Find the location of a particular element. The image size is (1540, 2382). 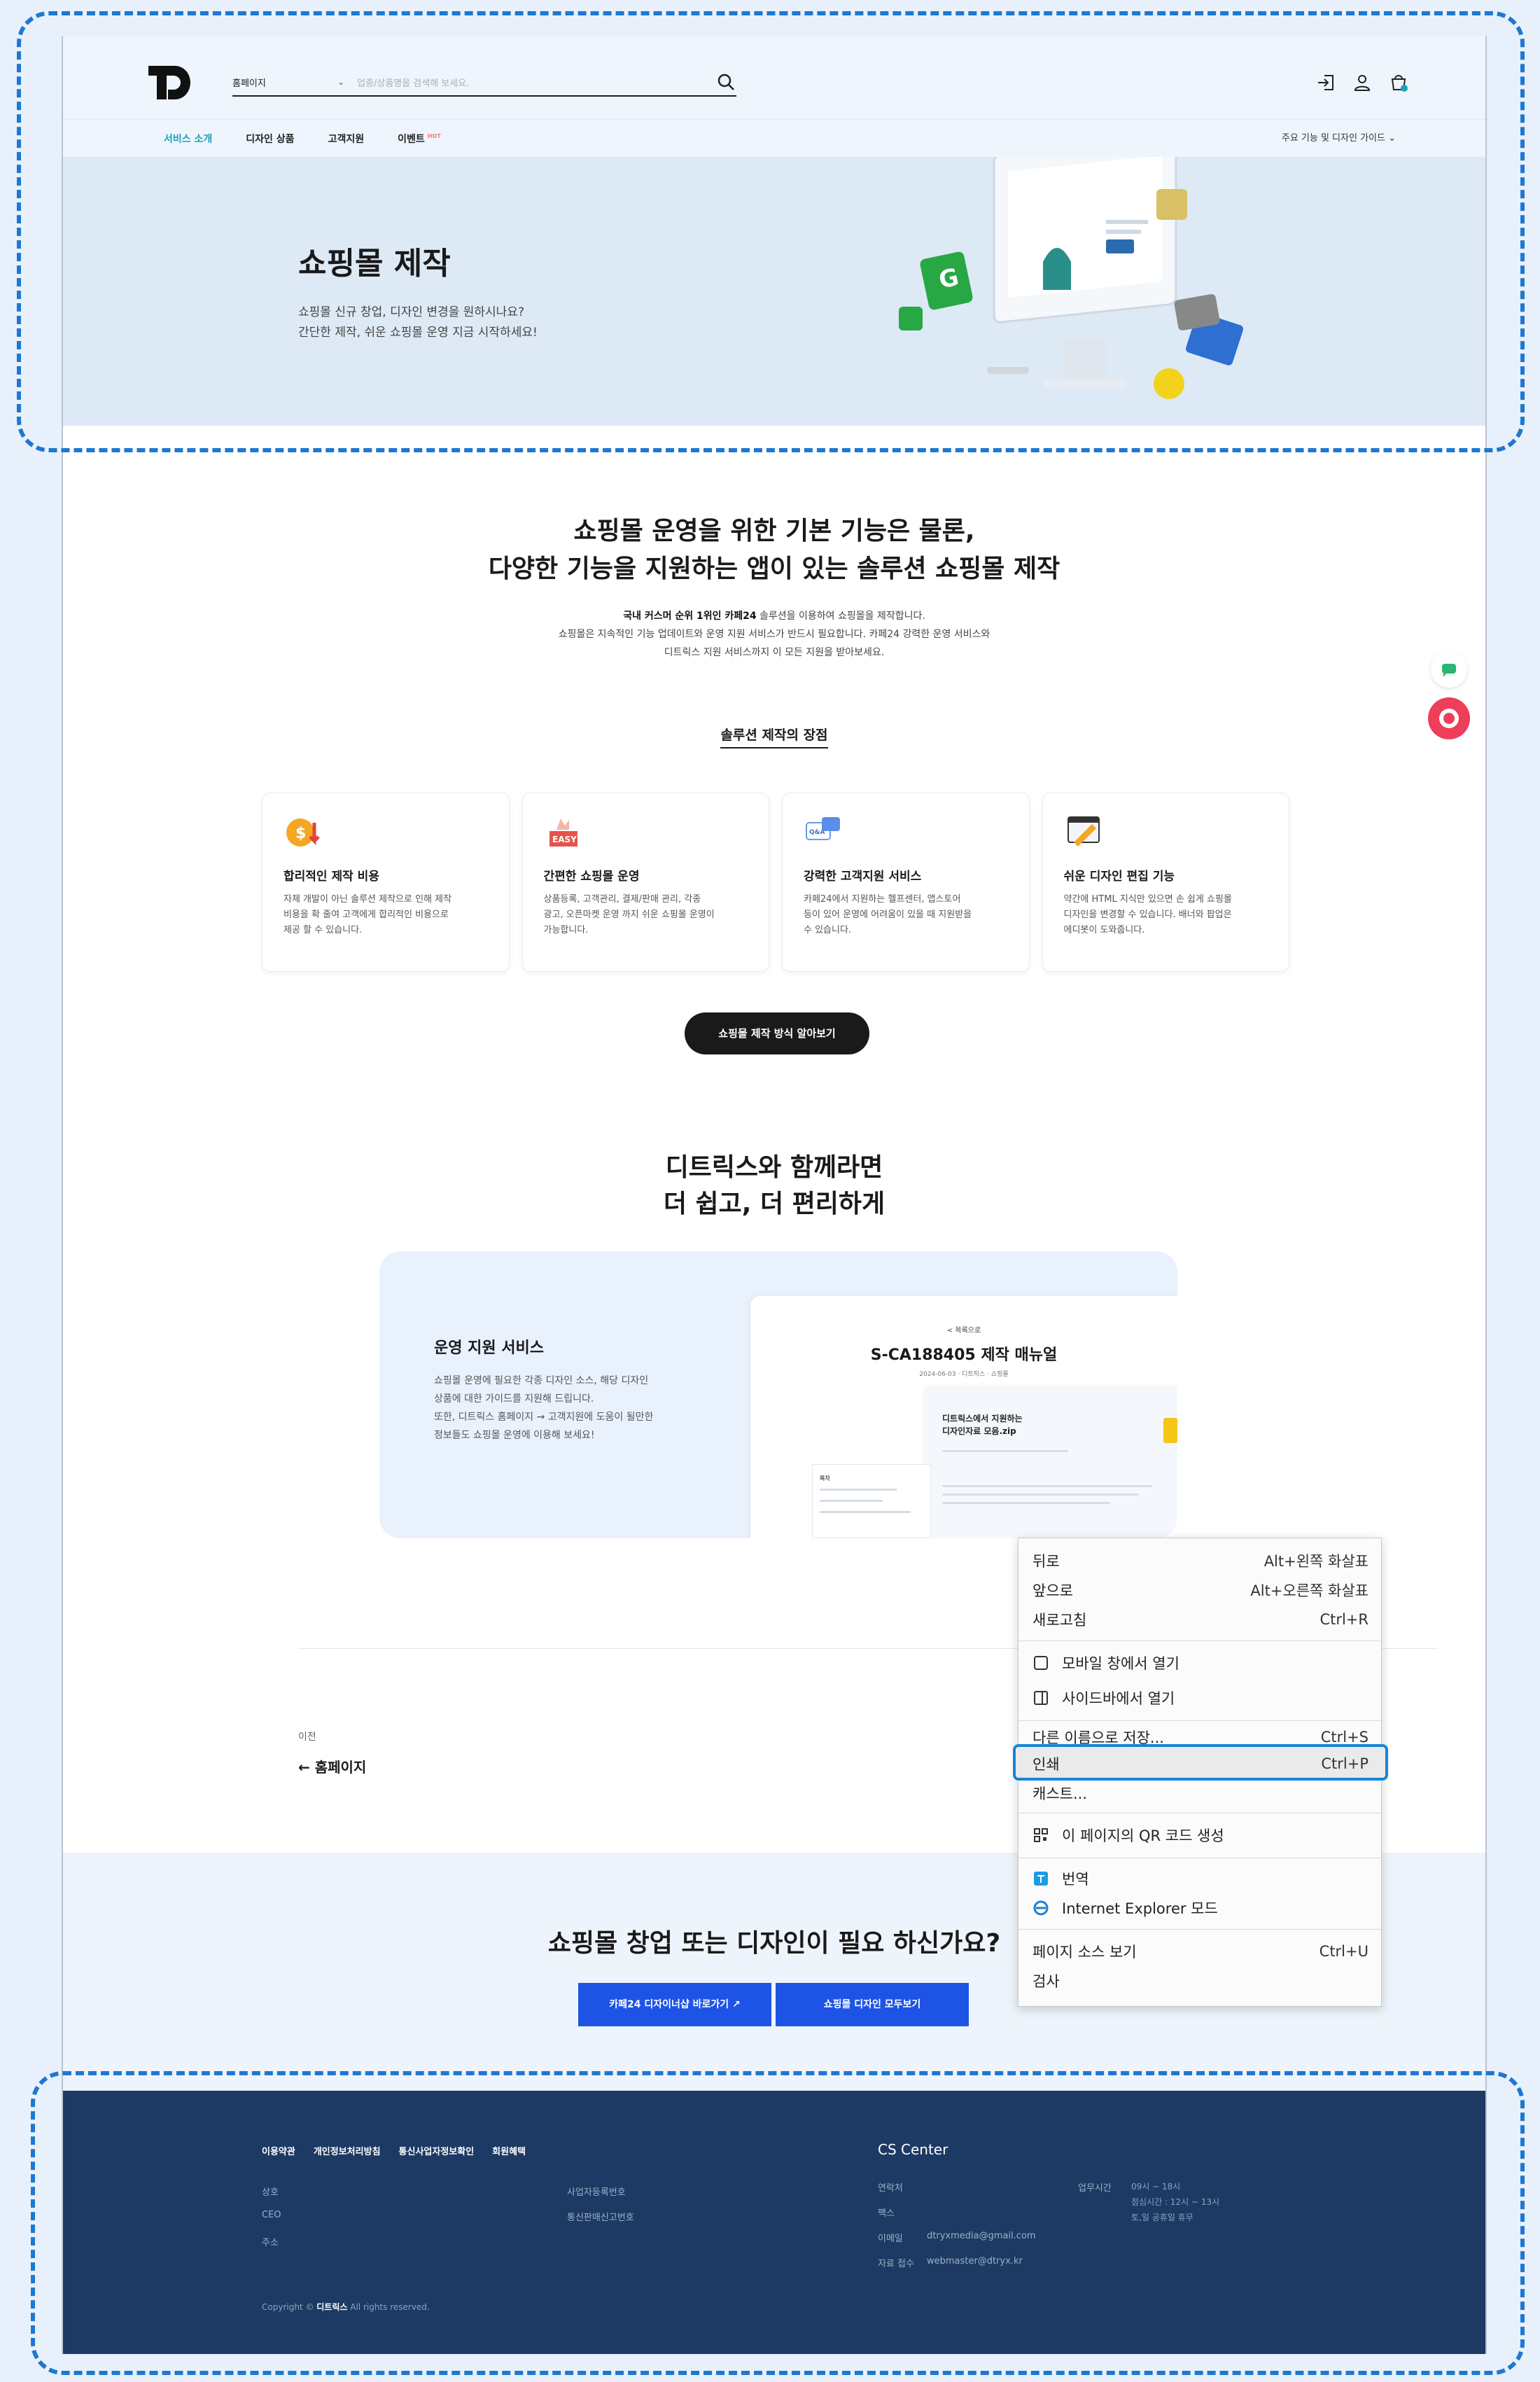

menu-label: 페이지 소스 보기 is located at coordinates (1084, 1952).